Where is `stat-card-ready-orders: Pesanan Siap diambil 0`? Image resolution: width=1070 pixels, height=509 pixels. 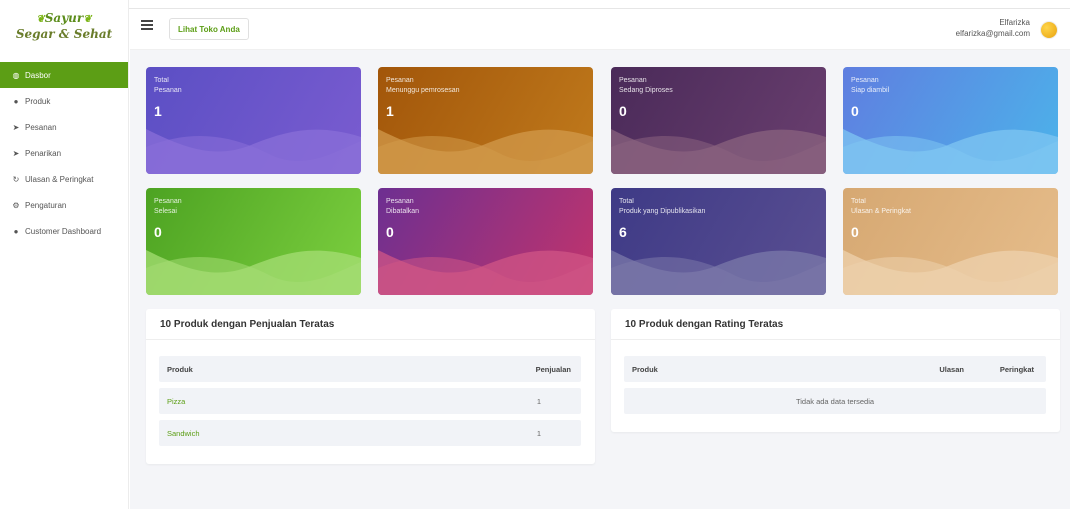 stat-card-ready-orders: Pesanan Siap diambil 0 is located at coordinates (950, 120).